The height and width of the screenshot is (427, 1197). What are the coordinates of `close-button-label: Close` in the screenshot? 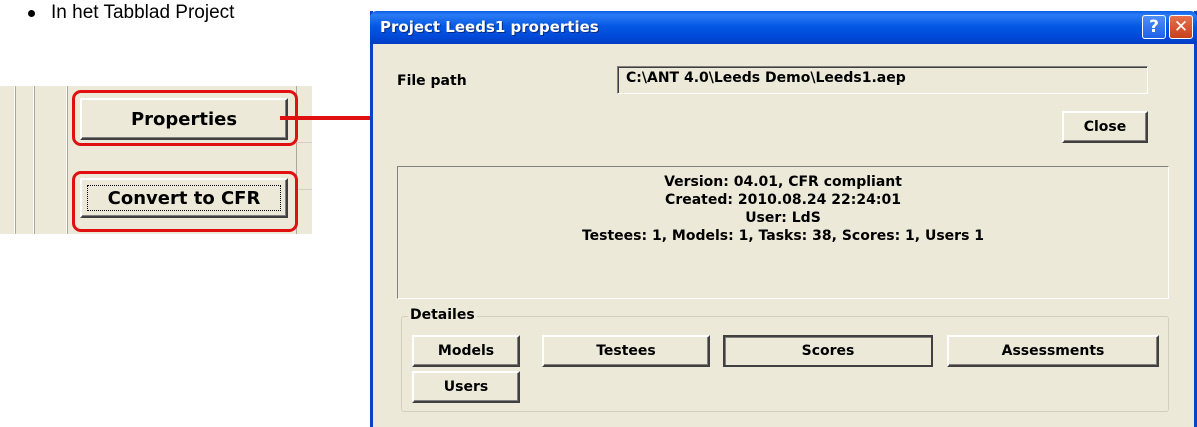 It's located at (1105, 127).